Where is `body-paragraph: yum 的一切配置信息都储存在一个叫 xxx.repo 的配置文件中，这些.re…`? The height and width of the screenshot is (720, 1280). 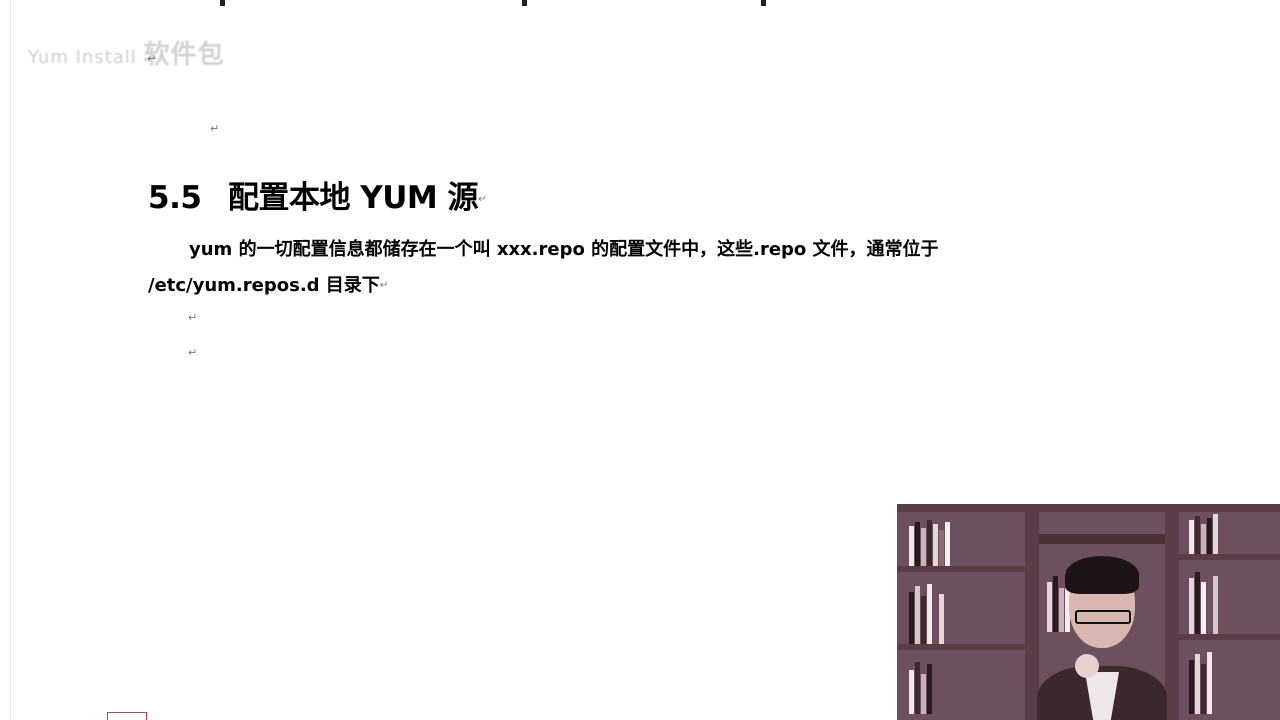 body-paragraph: yum 的一切配置信息都储存在一个叫 xxx.repo 的配置文件中，这些.re… is located at coordinates (588, 268).